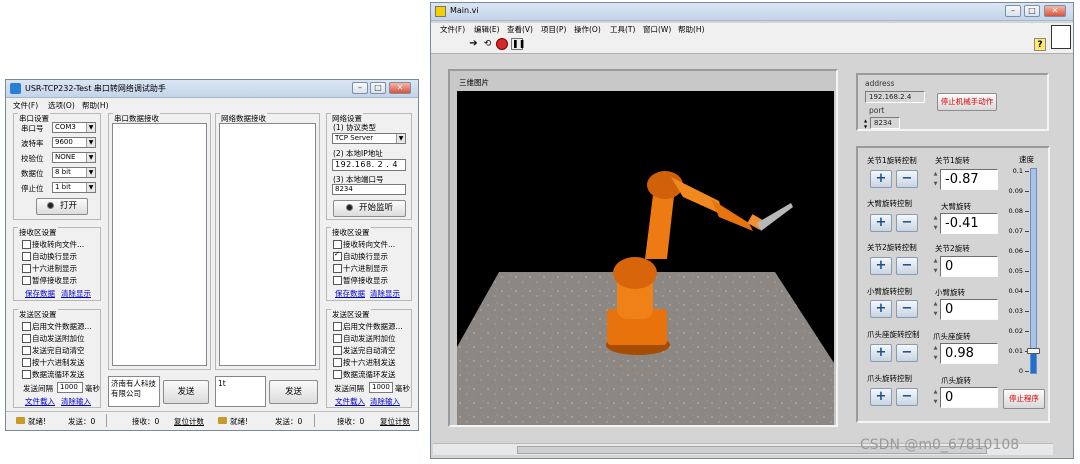  Describe the element at coordinates (518, 44) in the screenshot. I see `pause-icon: ❚❚` at that location.